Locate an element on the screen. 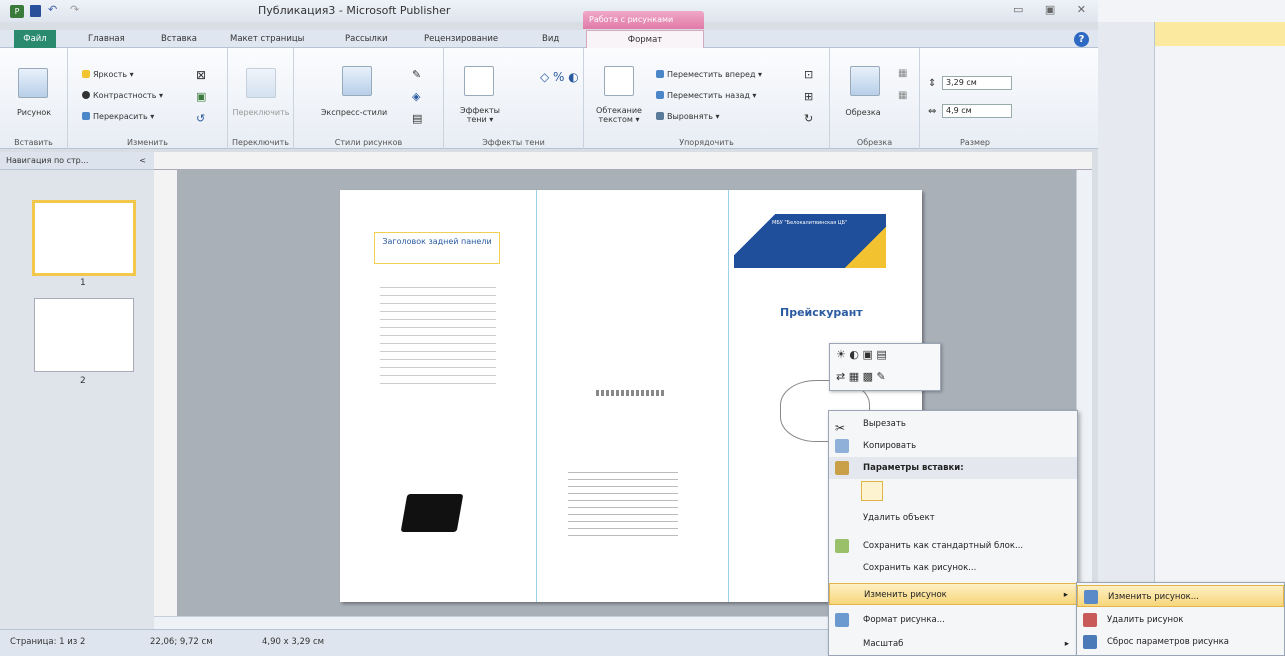  tab-format: Формат is located at coordinates (645, 39).